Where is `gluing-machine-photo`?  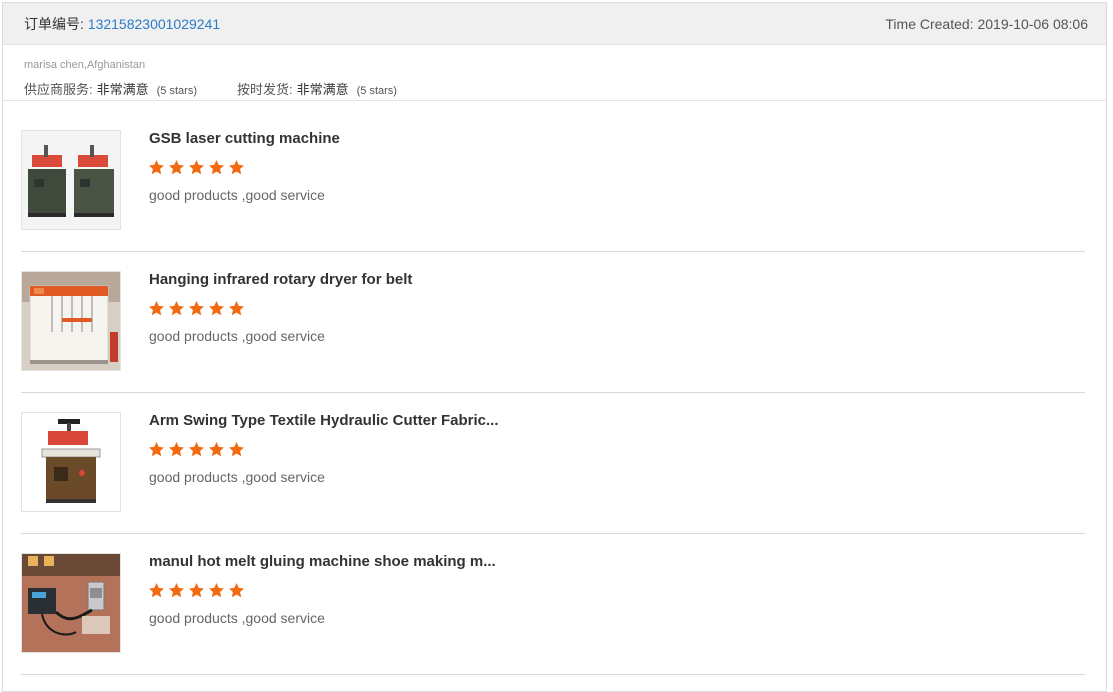 gluing-machine-photo is located at coordinates (71, 603).